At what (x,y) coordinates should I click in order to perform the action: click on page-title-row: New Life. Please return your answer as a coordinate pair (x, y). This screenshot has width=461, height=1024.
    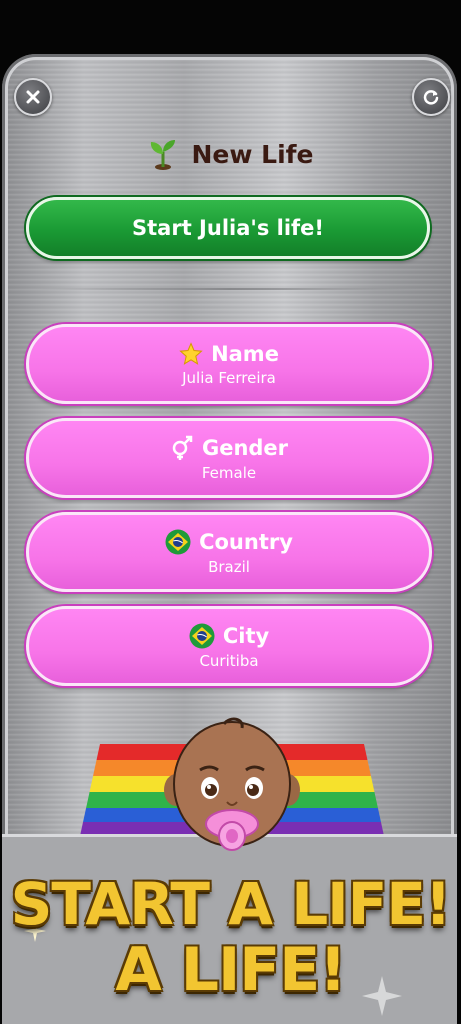
    Looking at the image, I should click on (229, 154).